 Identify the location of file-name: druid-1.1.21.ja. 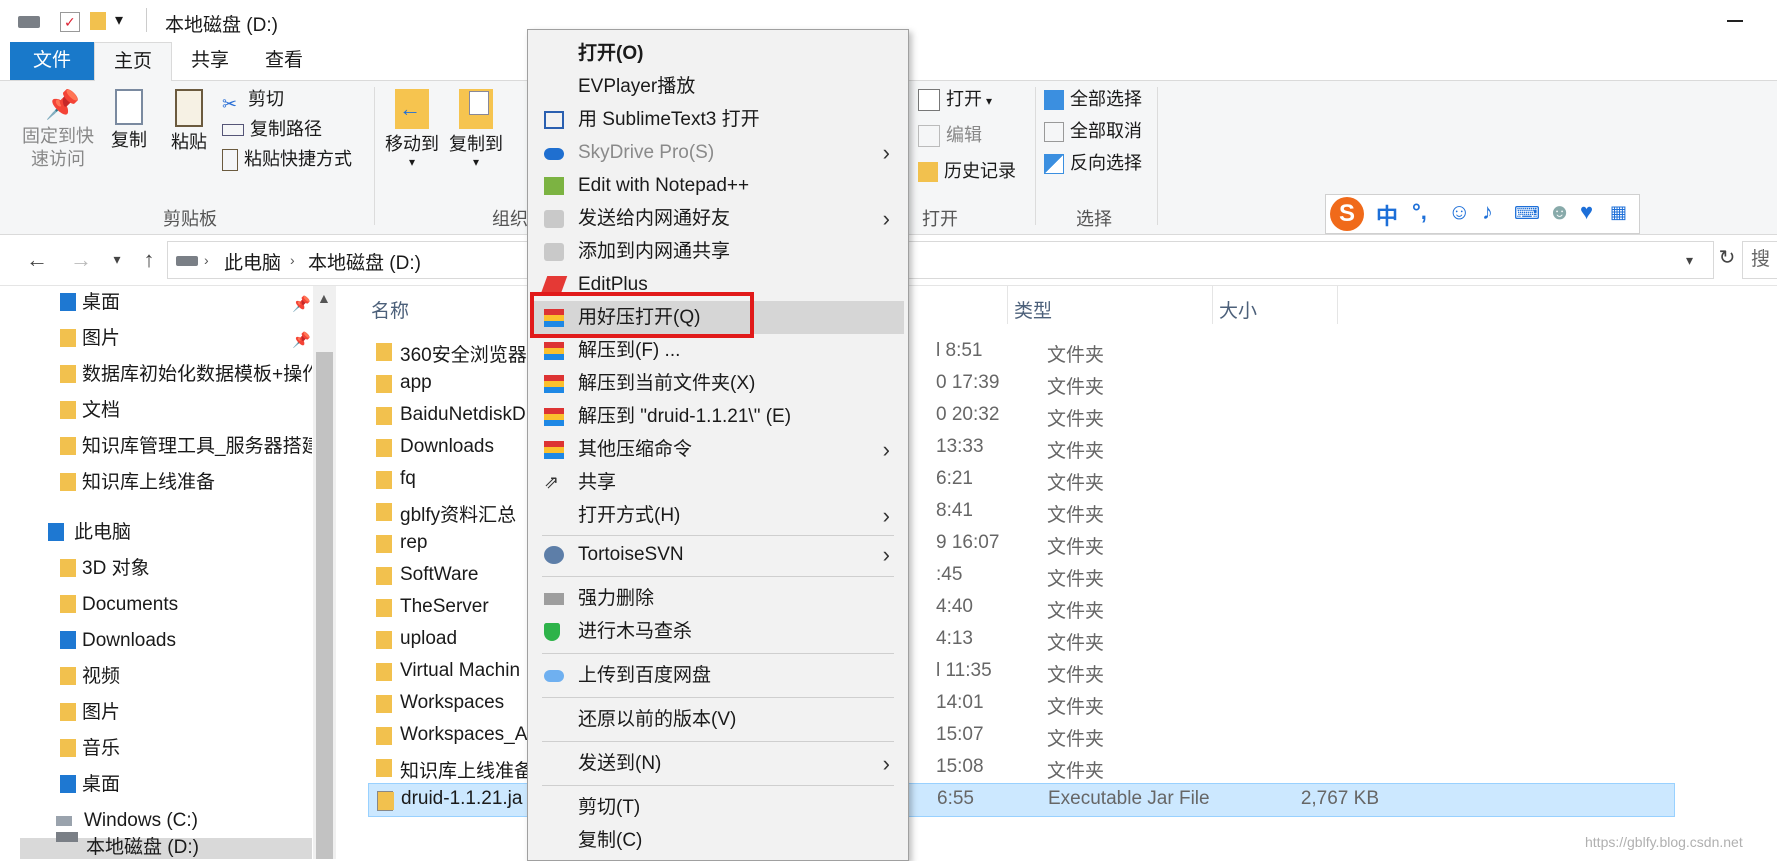
(462, 798).